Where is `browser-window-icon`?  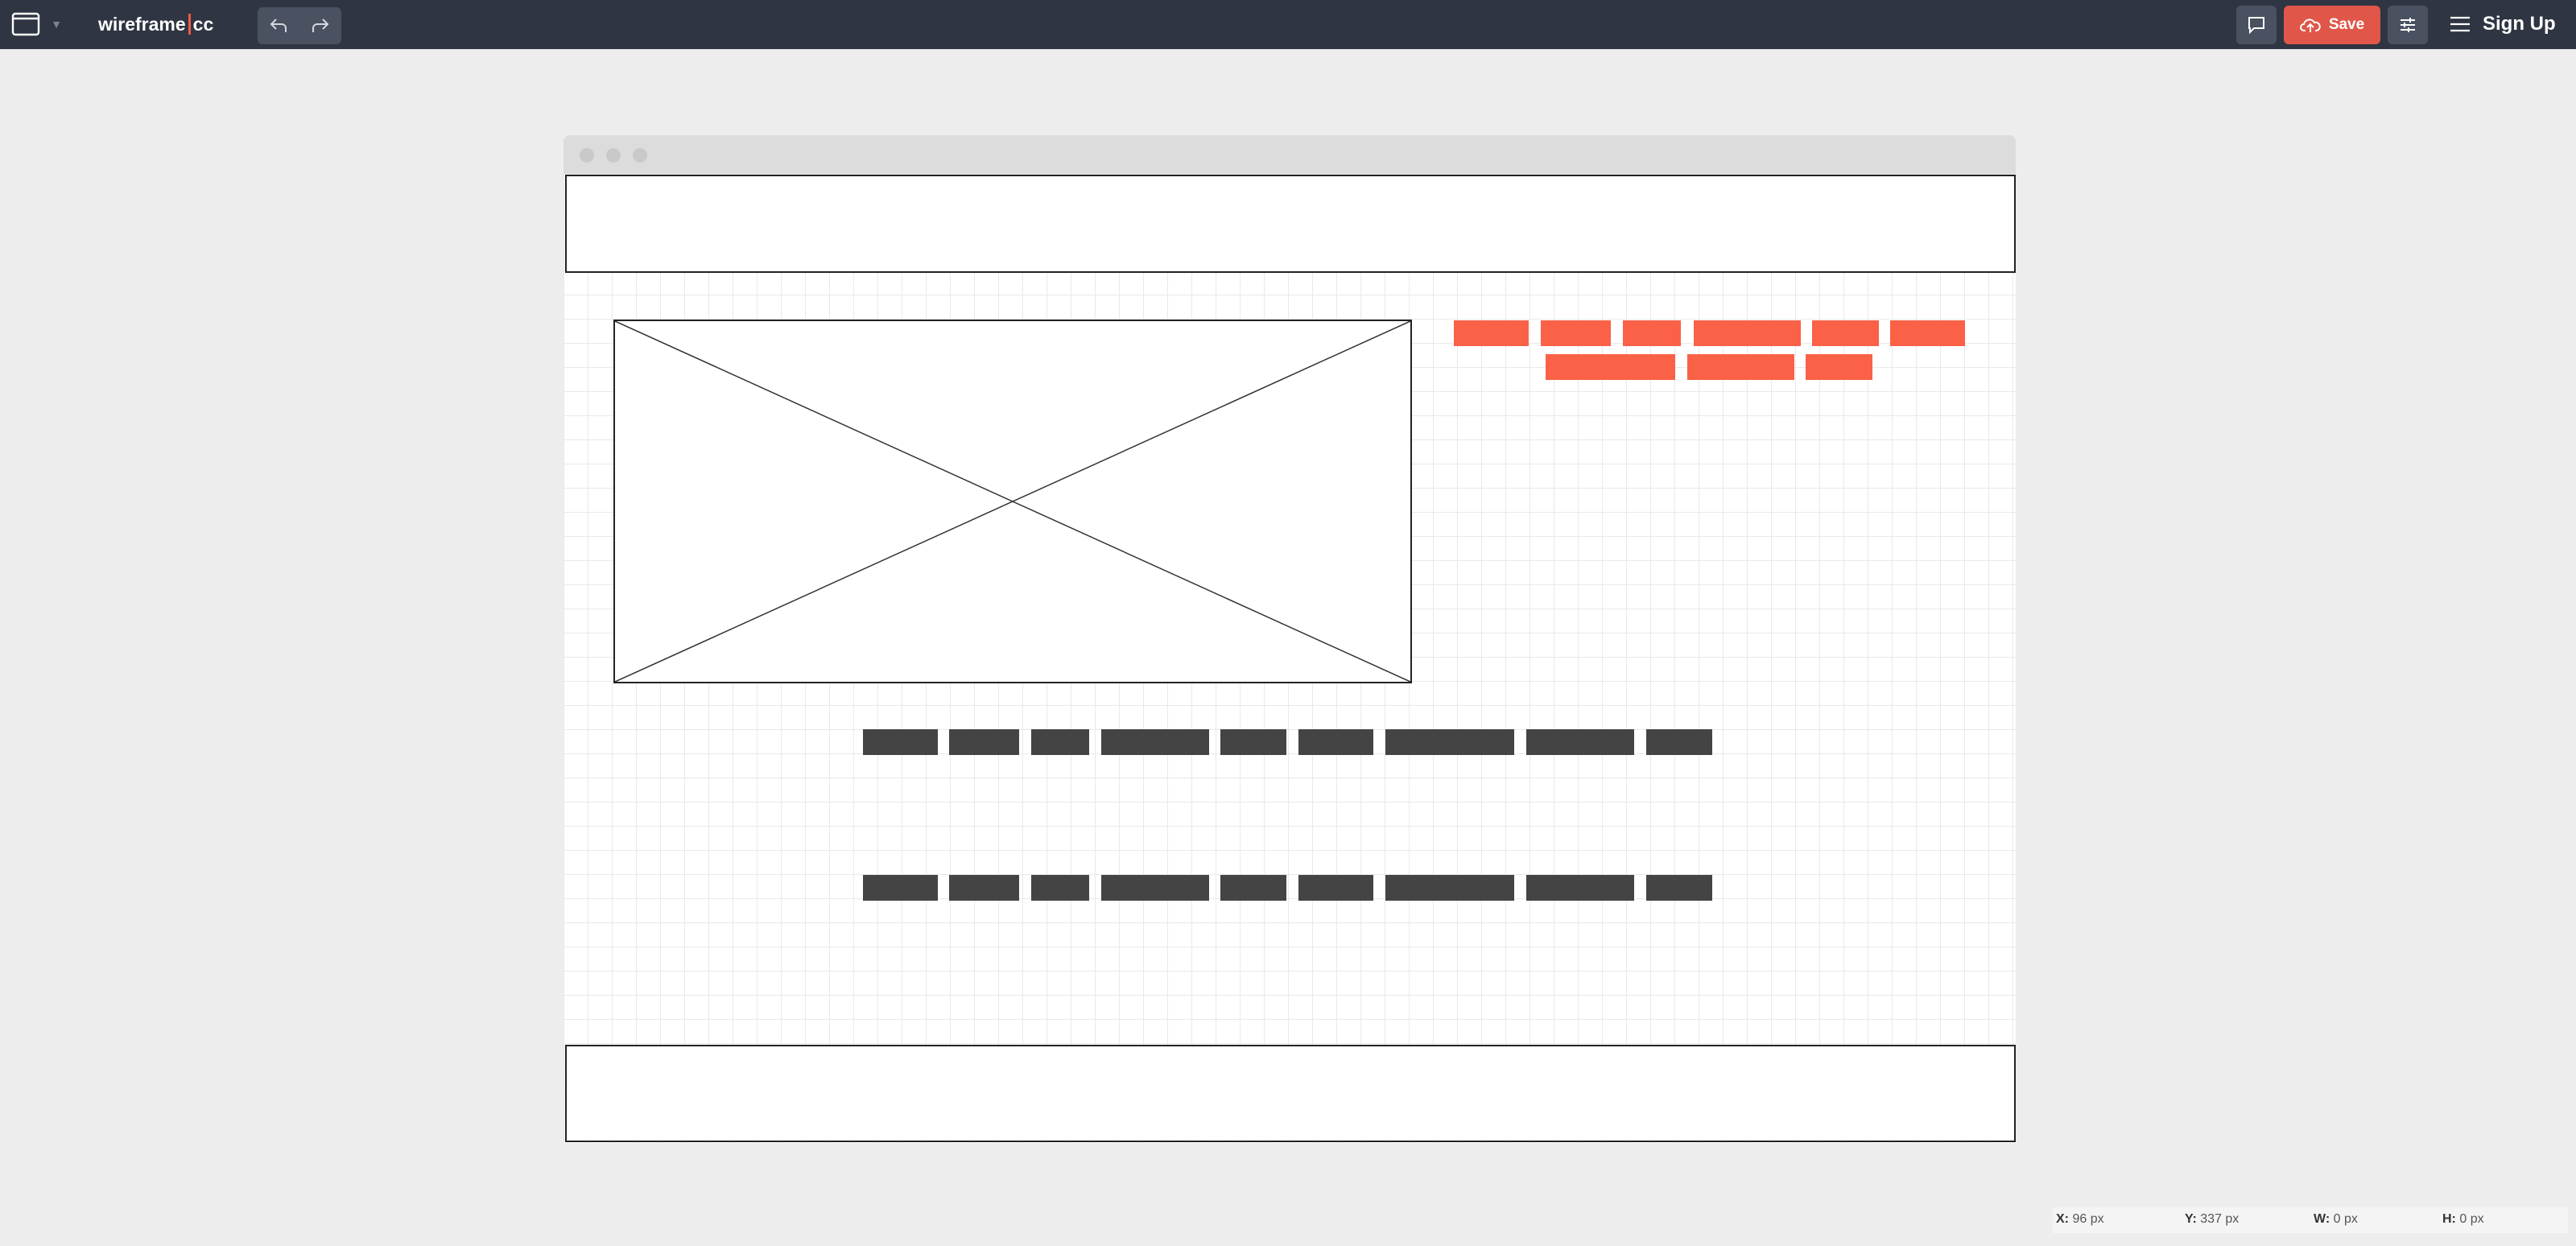
browser-window-icon is located at coordinates (25, 24).